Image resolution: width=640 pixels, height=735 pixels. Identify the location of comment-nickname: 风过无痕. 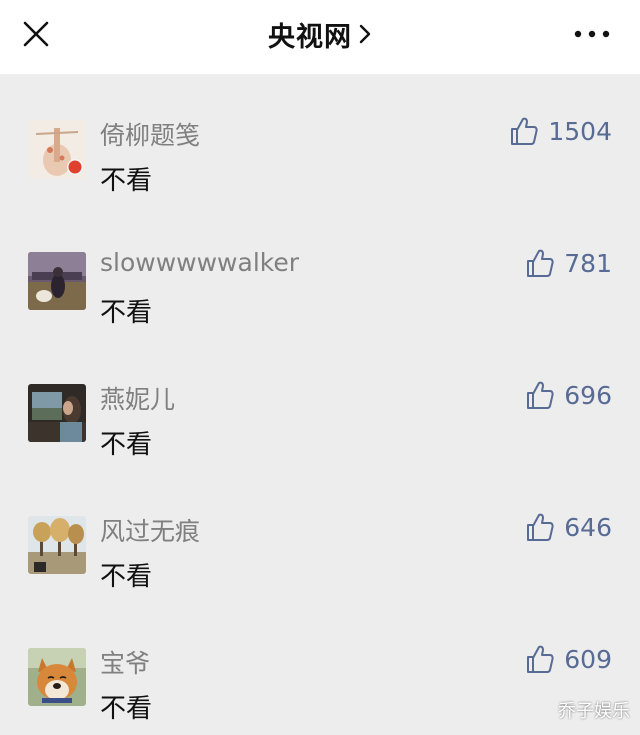
(150, 530).